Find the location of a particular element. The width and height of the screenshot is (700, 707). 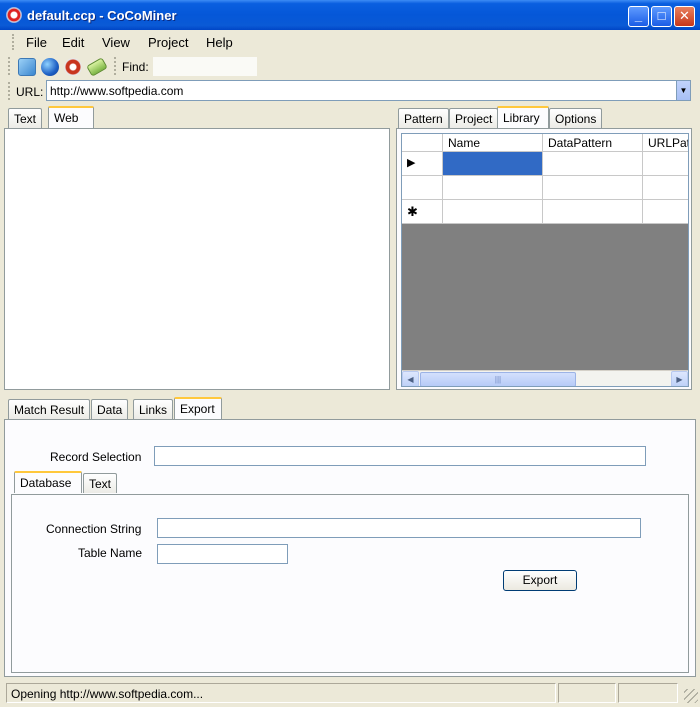

find-input is located at coordinates (205, 66).